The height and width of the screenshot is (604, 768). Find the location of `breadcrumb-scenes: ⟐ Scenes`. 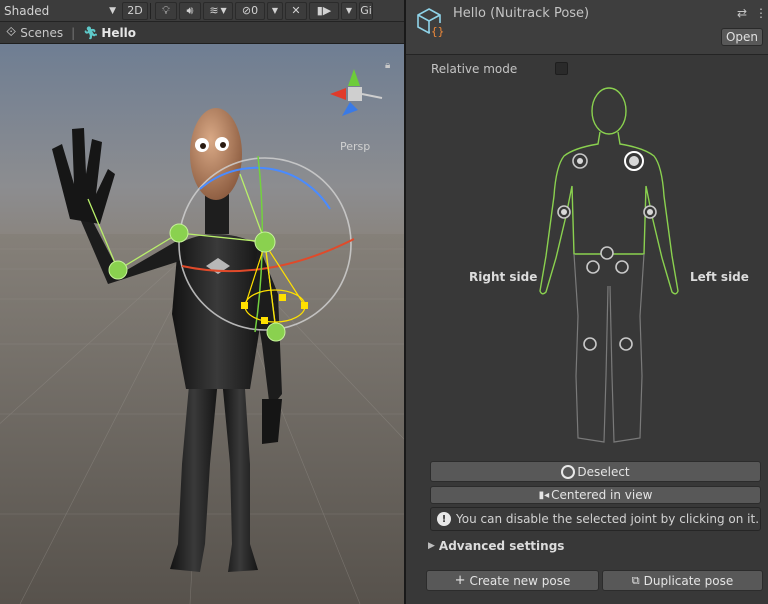

breadcrumb-scenes: ⟐ Scenes is located at coordinates (34, 32).